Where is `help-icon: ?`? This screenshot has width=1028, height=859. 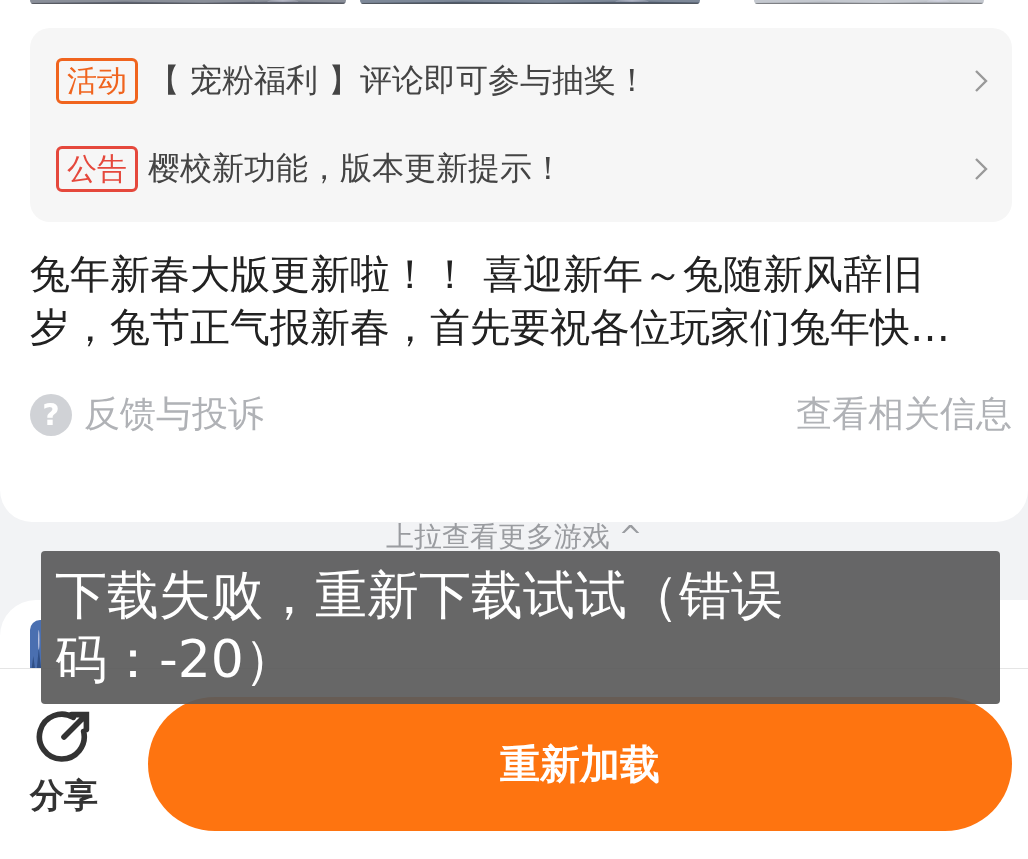 help-icon: ? is located at coordinates (51, 414).